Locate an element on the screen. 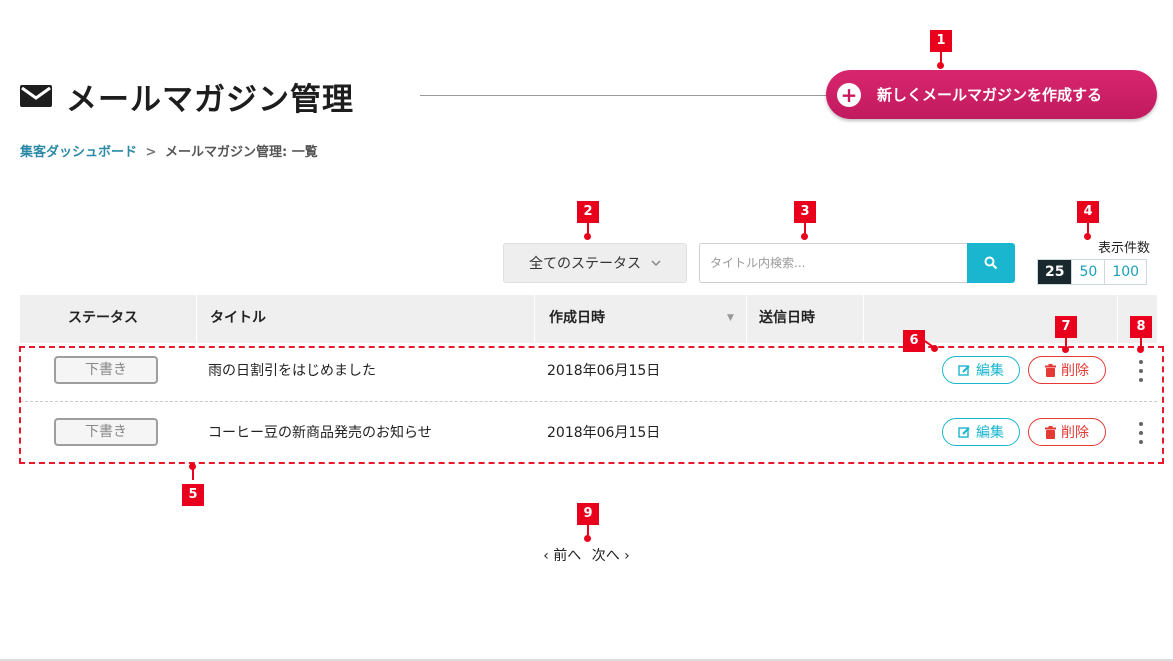 Image resolution: width=1173 pixels, height=661 pixels. search-icon is located at coordinates (991, 263).